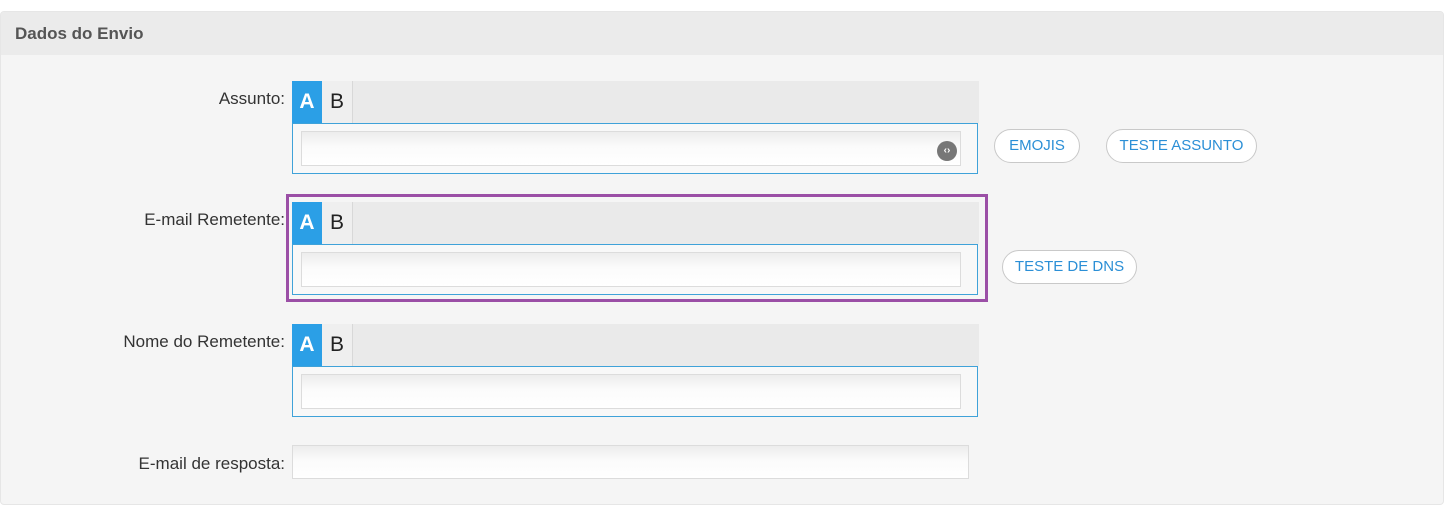  I want to click on subject-ab-tabs: A B, so click(635, 108).